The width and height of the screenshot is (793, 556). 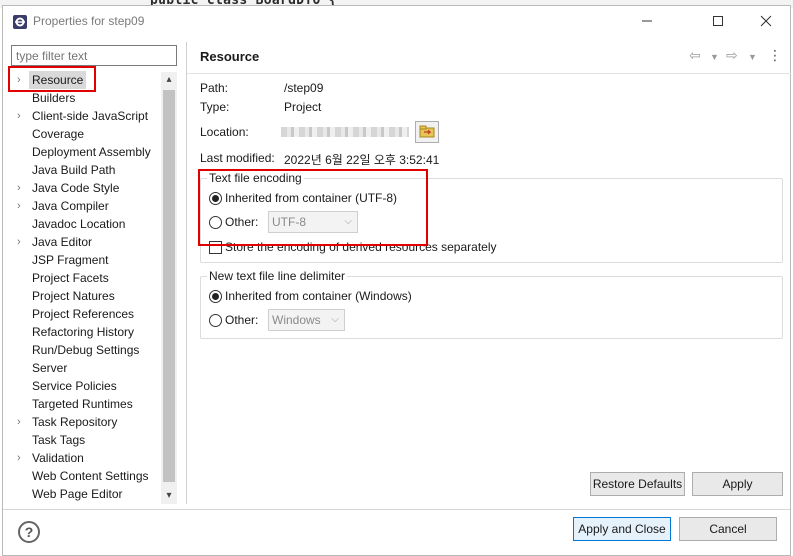 I want to click on tree-item-java-code-style: › Java Code Style, so click(x=83, y=188).